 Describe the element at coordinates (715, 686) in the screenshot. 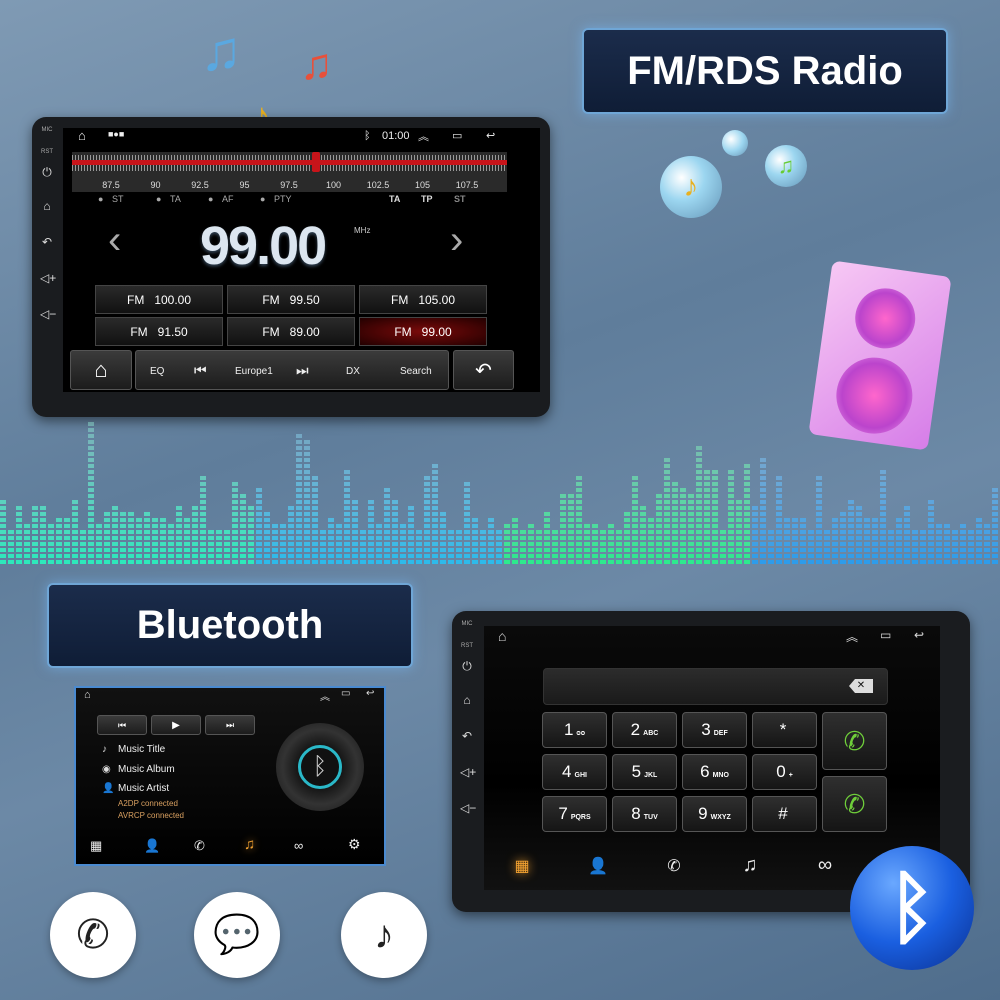

I see `number-input: ✕` at that location.